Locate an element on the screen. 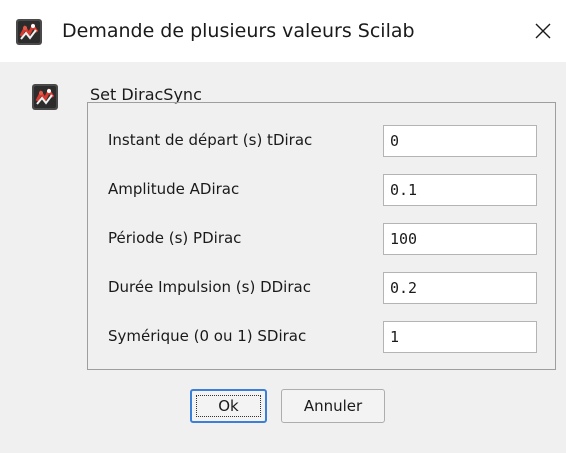 This screenshot has width=566, height=453. field-row-sdirac: Symérique (0 ou 1) SDirac is located at coordinates (321, 337).